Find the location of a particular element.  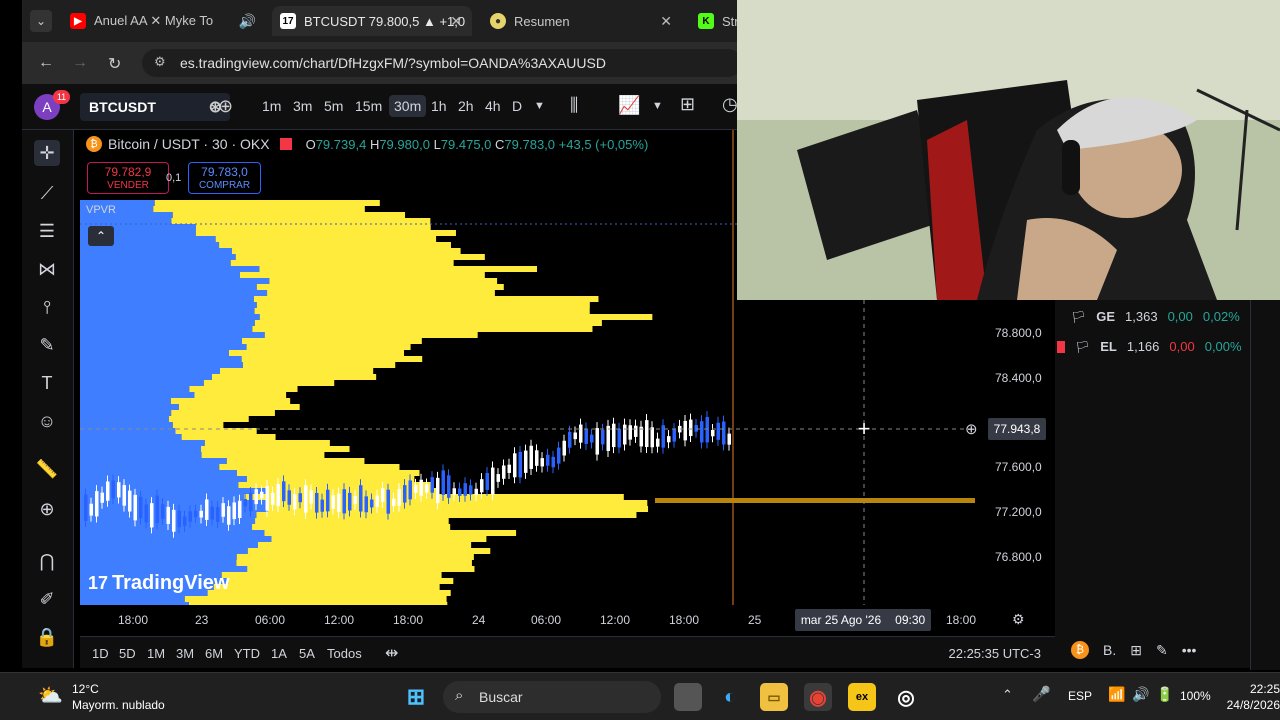

clock: 22:25:35 UTC-3 is located at coordinates (995, 653).